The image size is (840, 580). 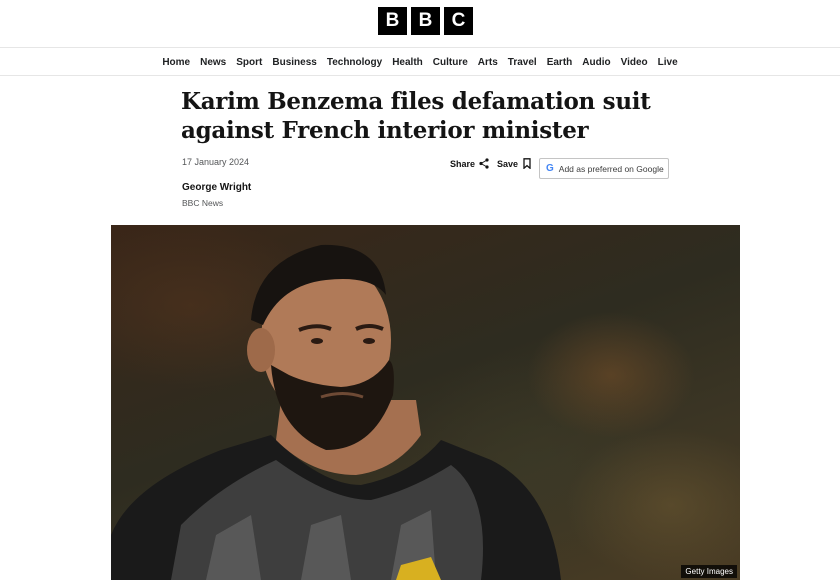 What do you see at coordinates (522, 62) in the screenshot?
I see `nav-item-travel: Travel` at bounding box center [522, 62].